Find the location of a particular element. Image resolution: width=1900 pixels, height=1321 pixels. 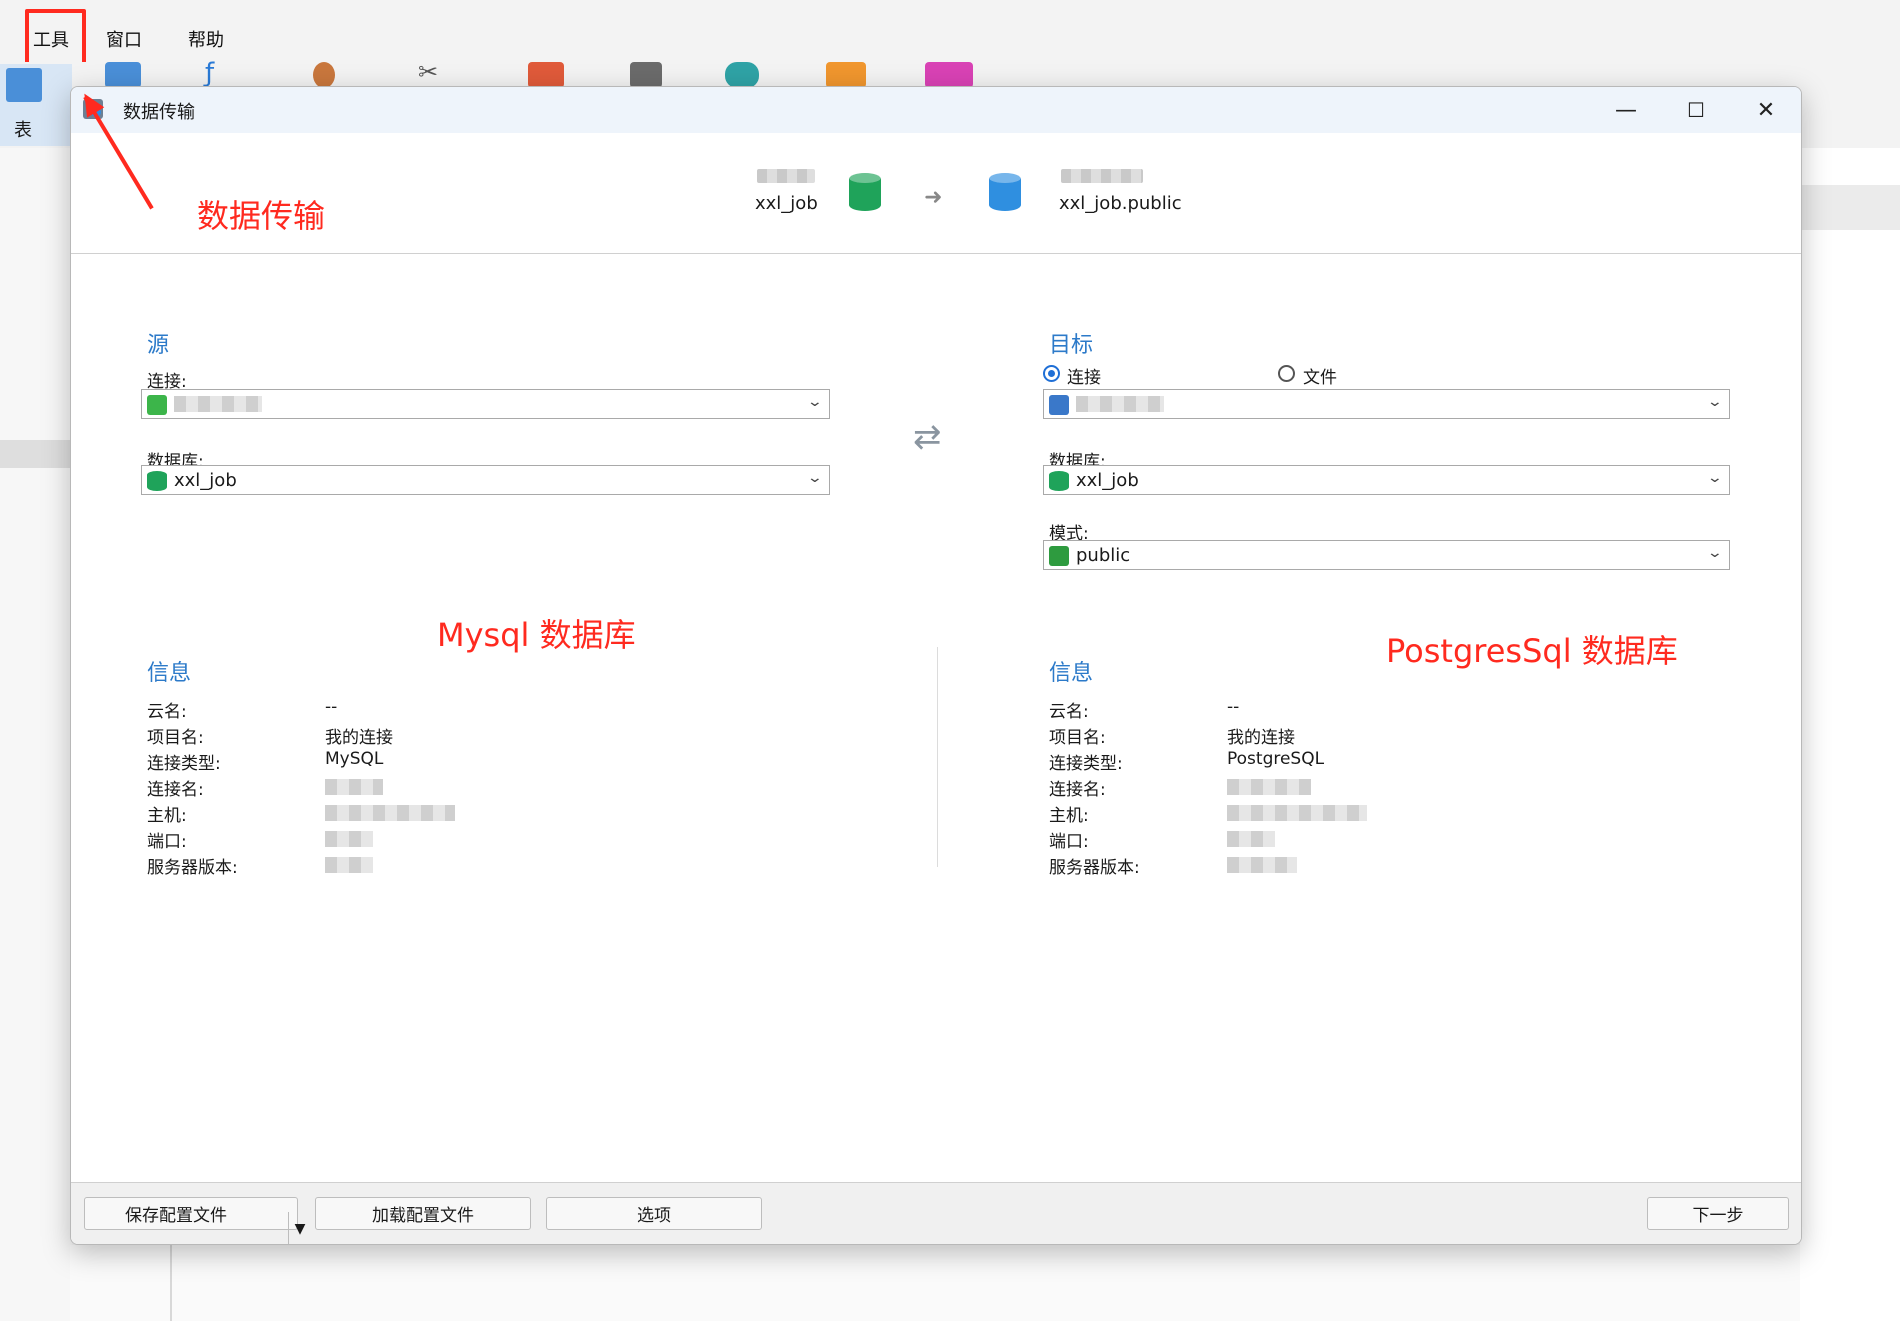

source-connection-select: ⌄ is located at coordinates (485, 404).